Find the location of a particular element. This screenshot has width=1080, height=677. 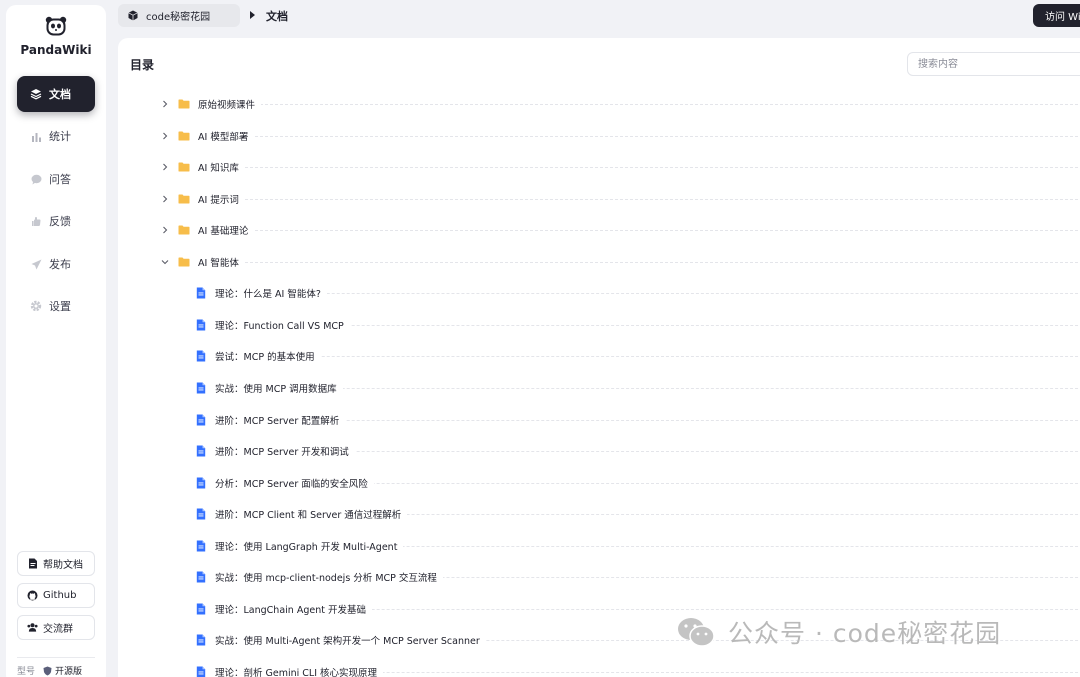

github-button: Github is located at coordinates (56, 595).